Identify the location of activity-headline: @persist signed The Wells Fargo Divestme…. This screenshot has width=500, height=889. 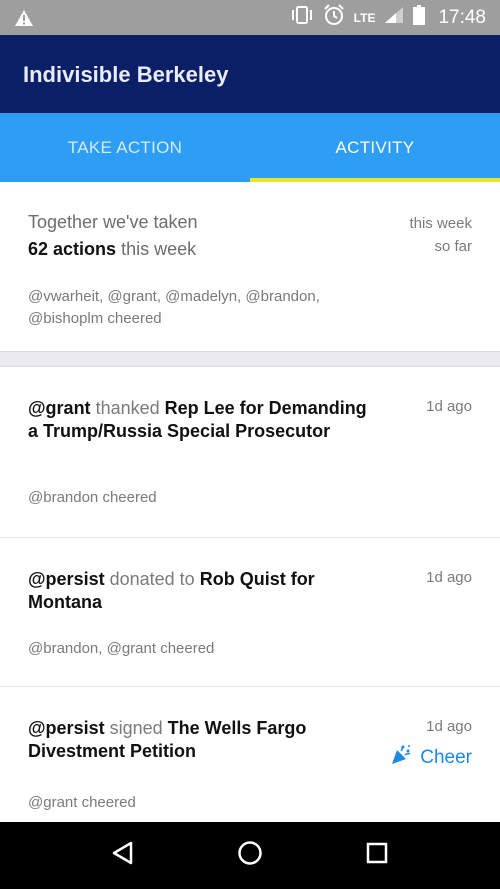
(198, 740).